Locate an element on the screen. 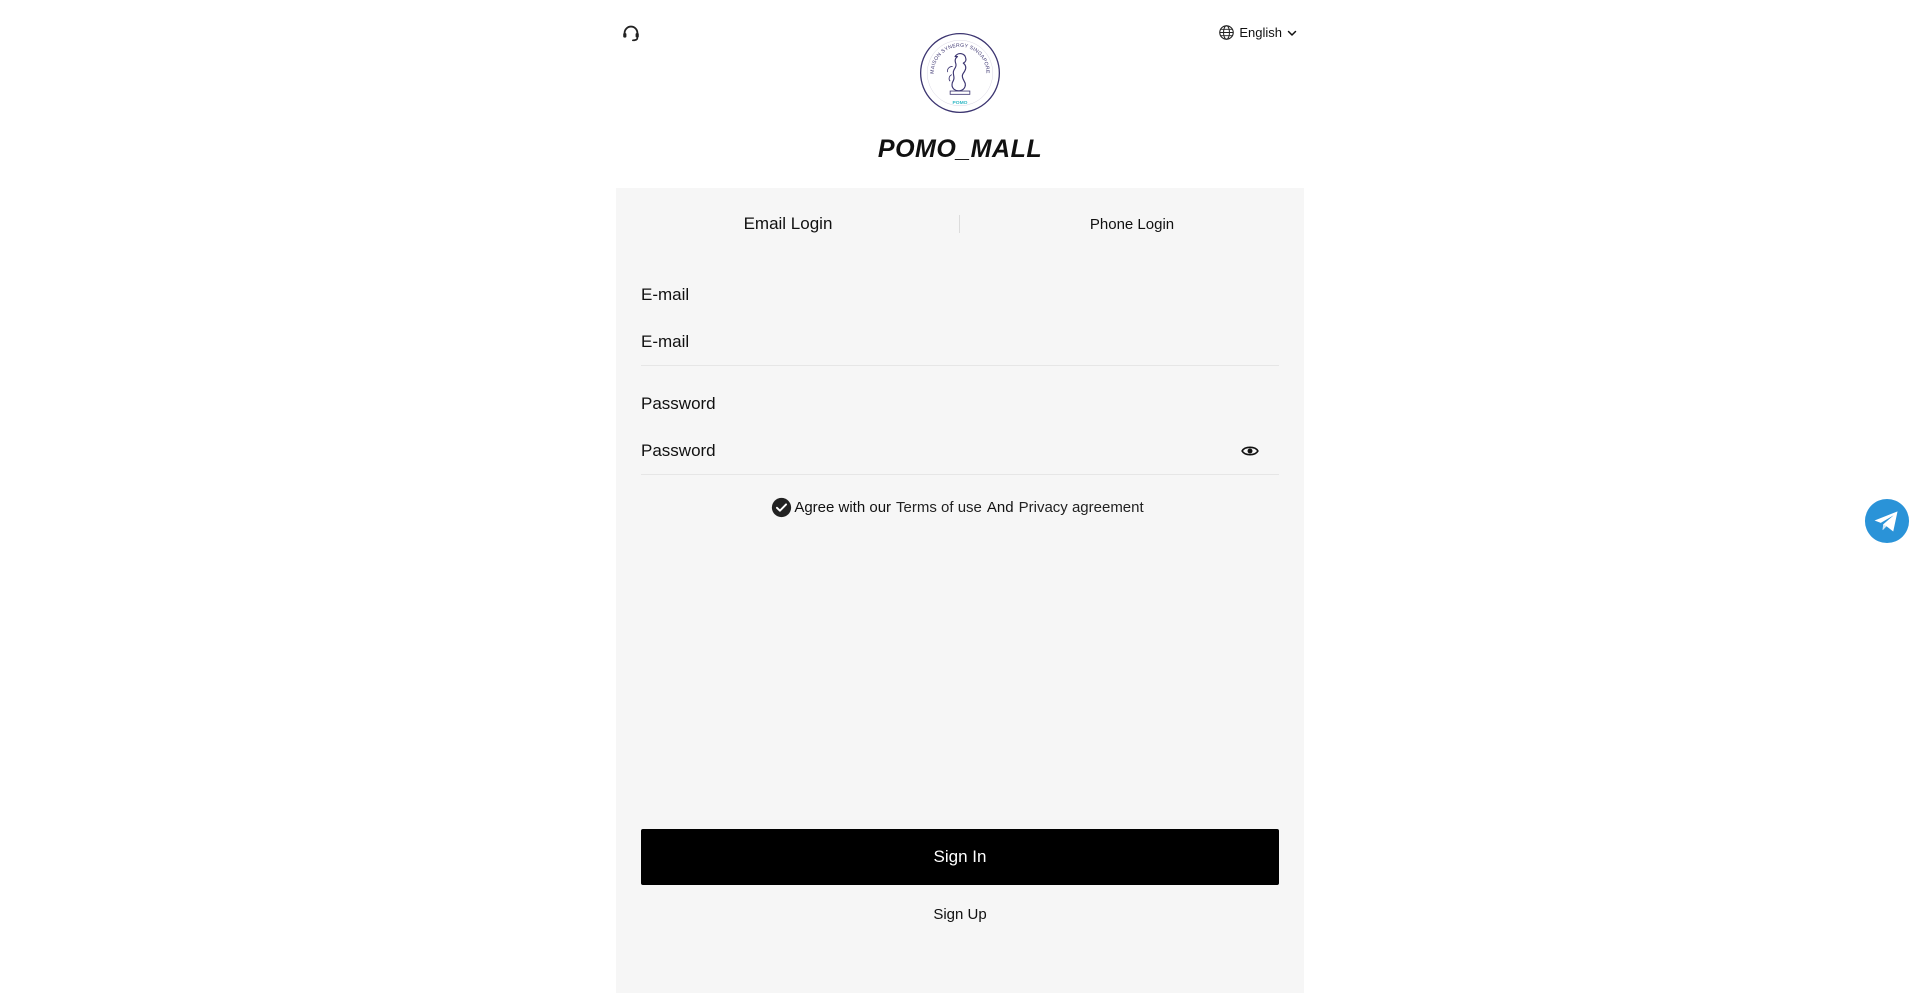 The width and height of the screenshot is (1920, 993). privacy-agreement-link: Privacy agreement is located at coordinates (1081, 507).